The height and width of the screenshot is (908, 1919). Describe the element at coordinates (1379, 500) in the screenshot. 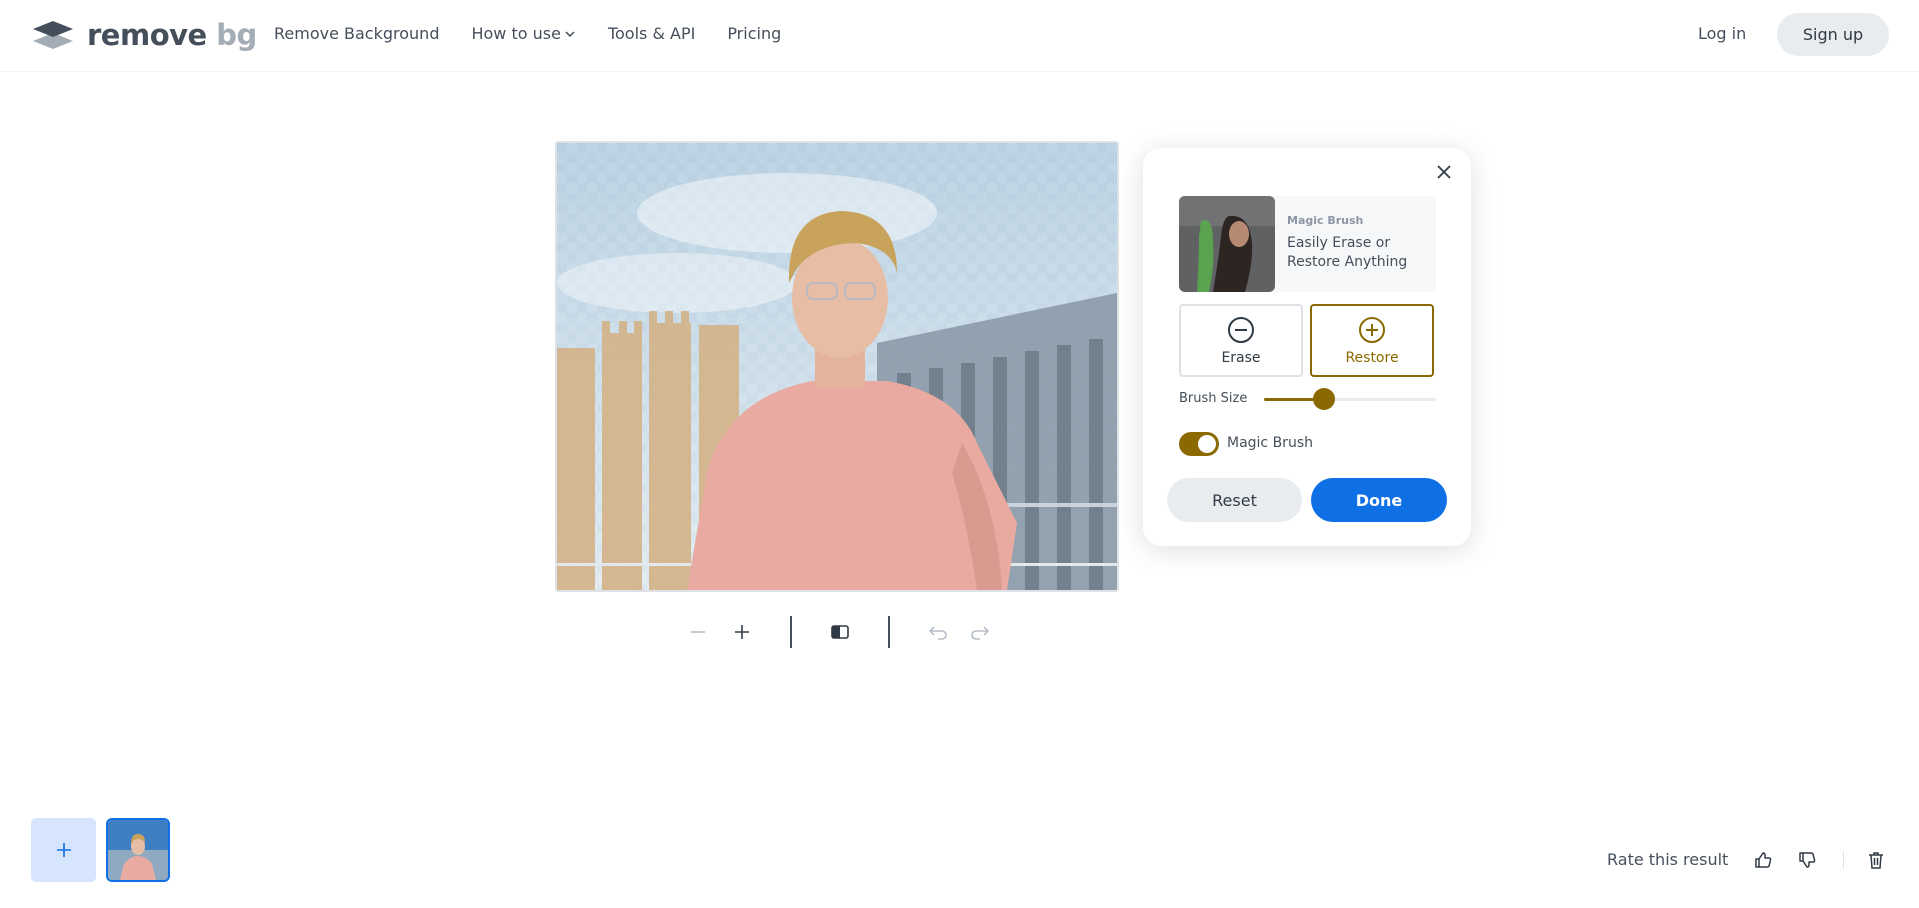

I see `done-button: Done` at that location.